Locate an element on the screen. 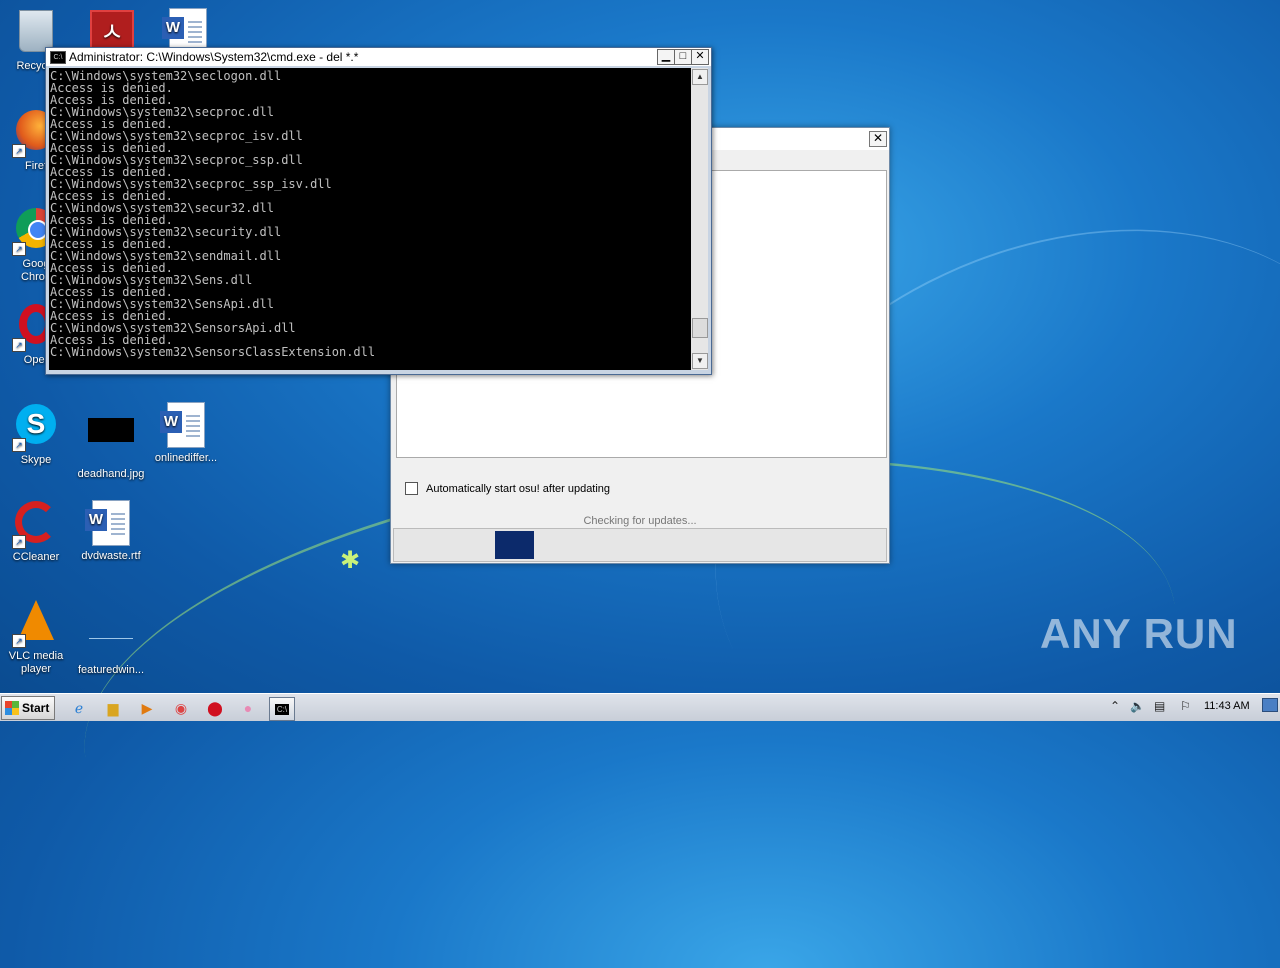 The width and height of the screenshot is (1280, 968). maximize-button: □ is located at coordinates (683, 57).